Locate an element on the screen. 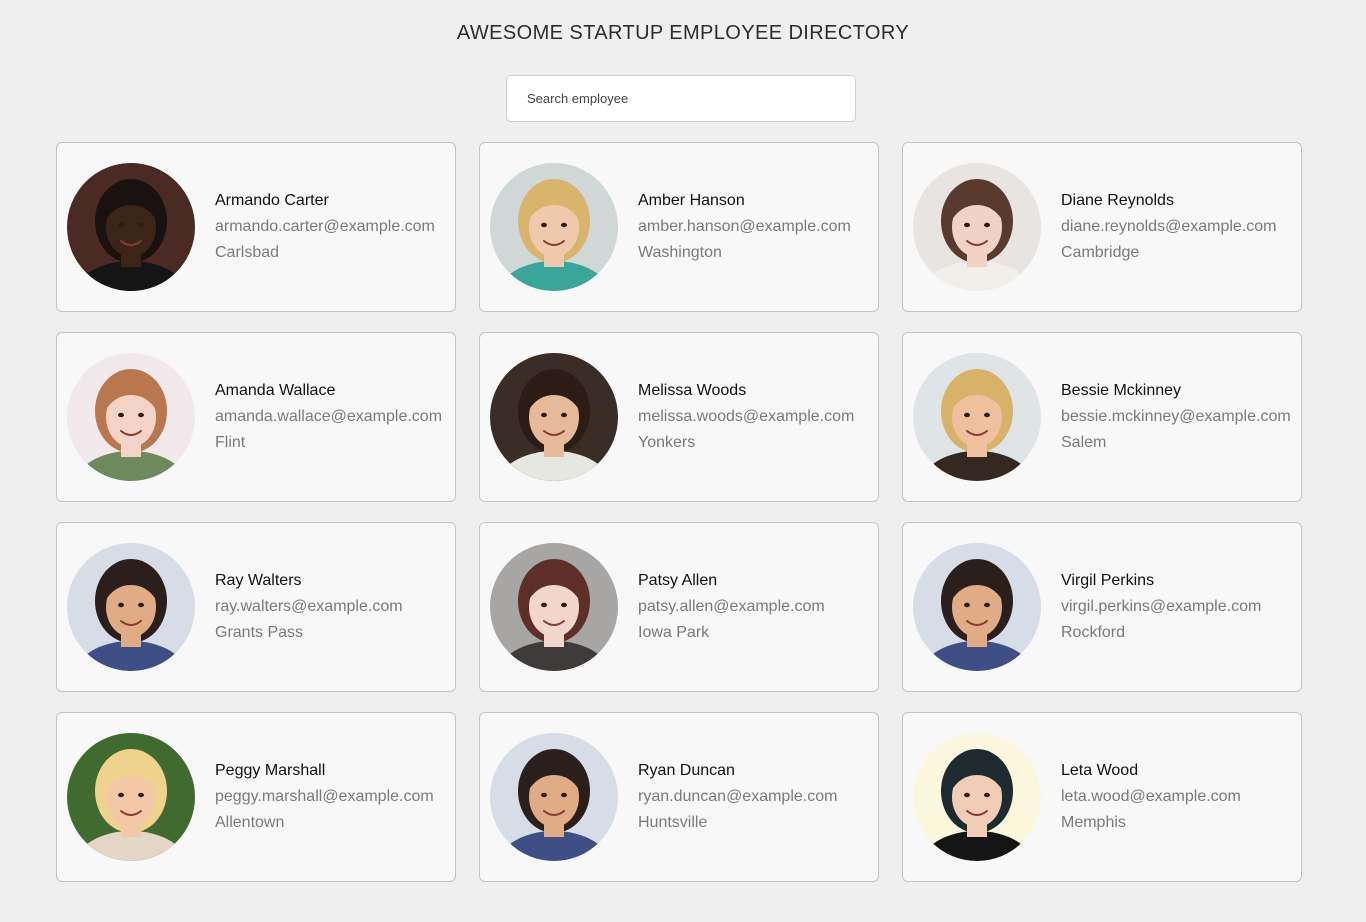 Image resolution: width=1366 pixels, height=922 pixels. employee-email: ray.walters@example.com is located at coordinates (309, 606).